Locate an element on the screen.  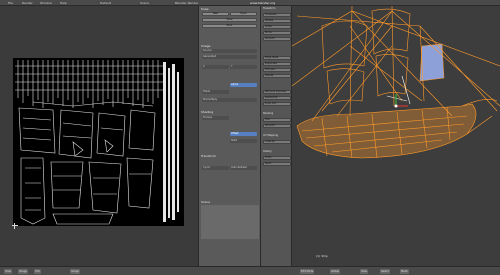
edge-slide-button: Edge Slide is located at coordinates (277, 58).